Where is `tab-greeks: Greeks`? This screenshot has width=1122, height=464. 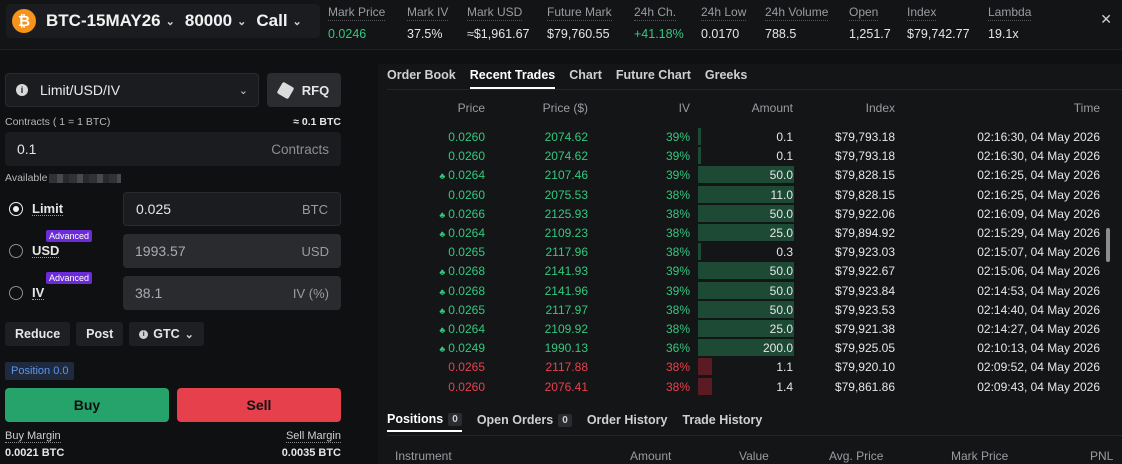 tab-greeks: Greeks is located at coordinates (726, 78).